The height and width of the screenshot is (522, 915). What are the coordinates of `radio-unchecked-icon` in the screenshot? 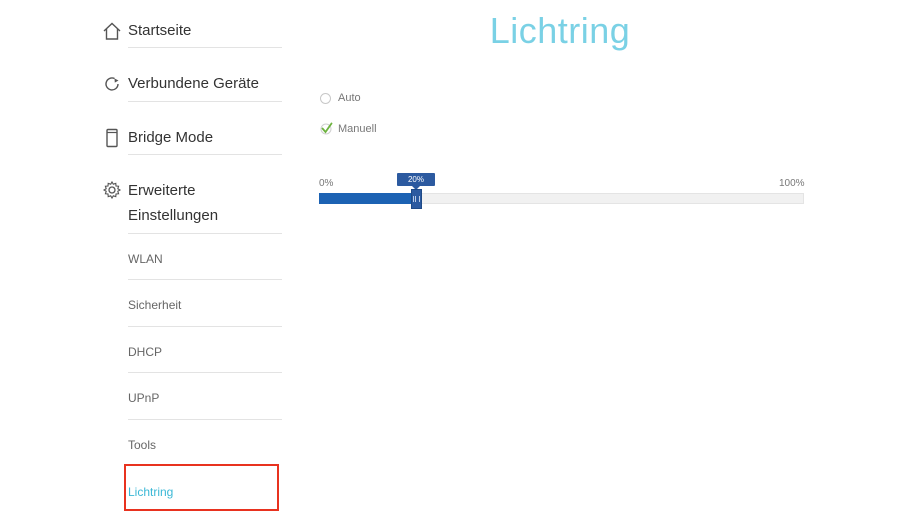 It's located at (325, 98).